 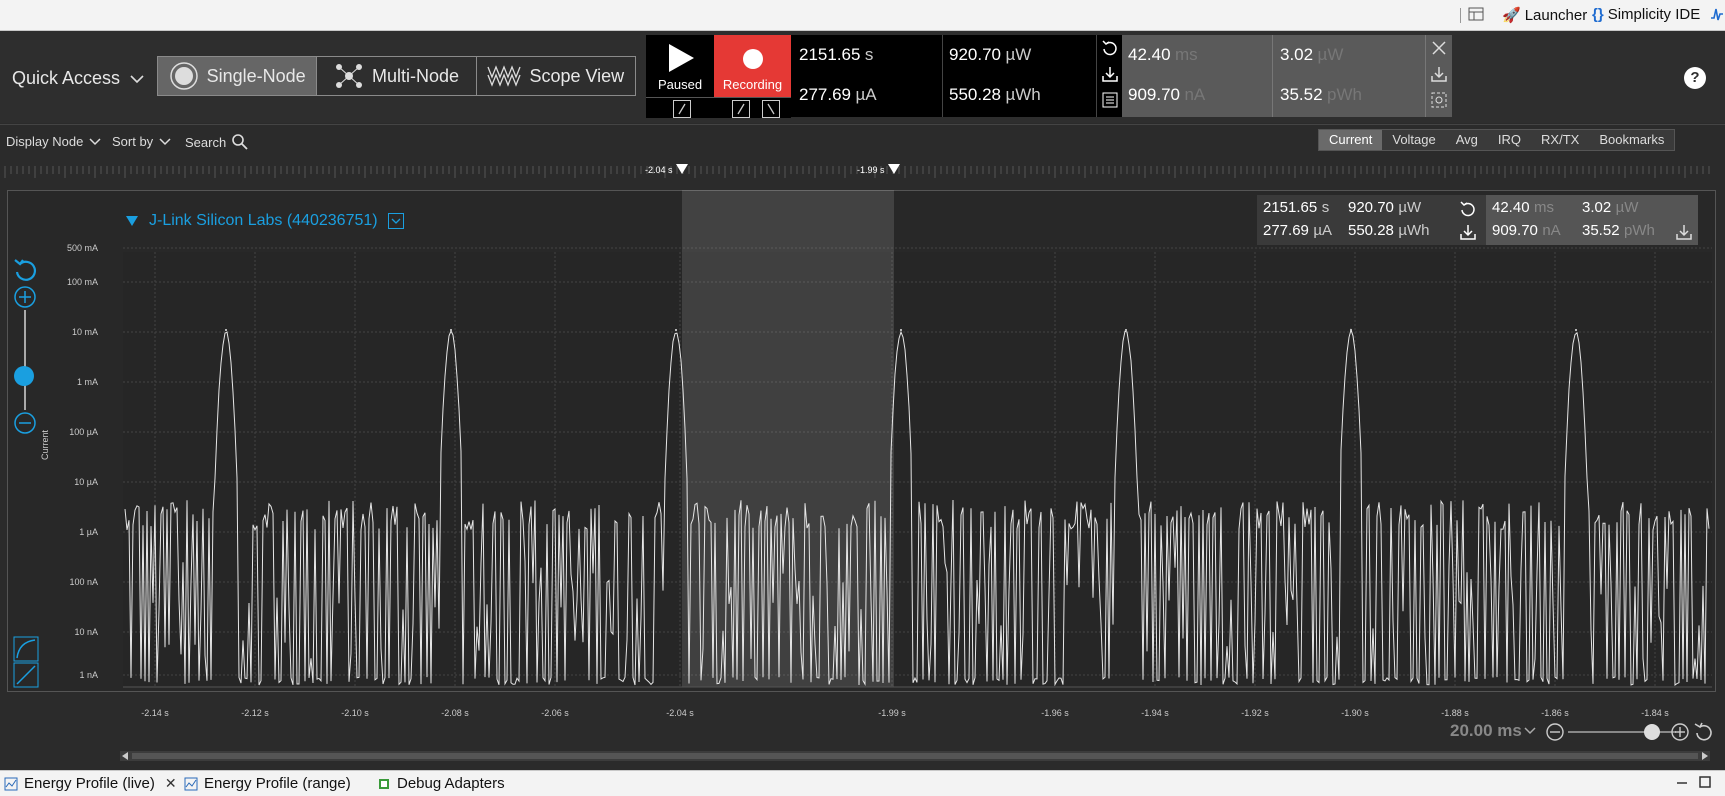 What do you see at coordinates (1680, 732) in the screenshot?
I see `time-zoom-in-icon` at bounding box center [1680, 732].